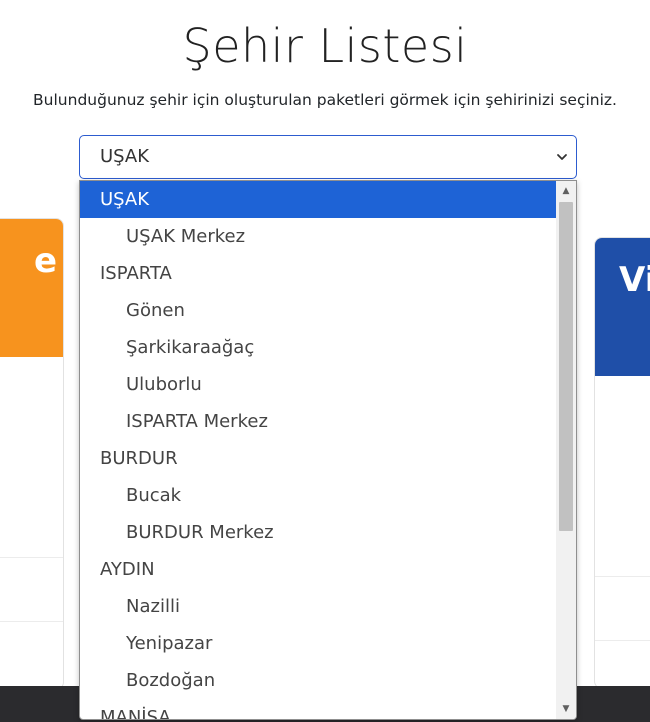 This screenshot has height=722, width=650. What do you see at coordinates (566, 366) in the screenshot?
I see `scrollbar-thumb` at bounding box center [566, 366].